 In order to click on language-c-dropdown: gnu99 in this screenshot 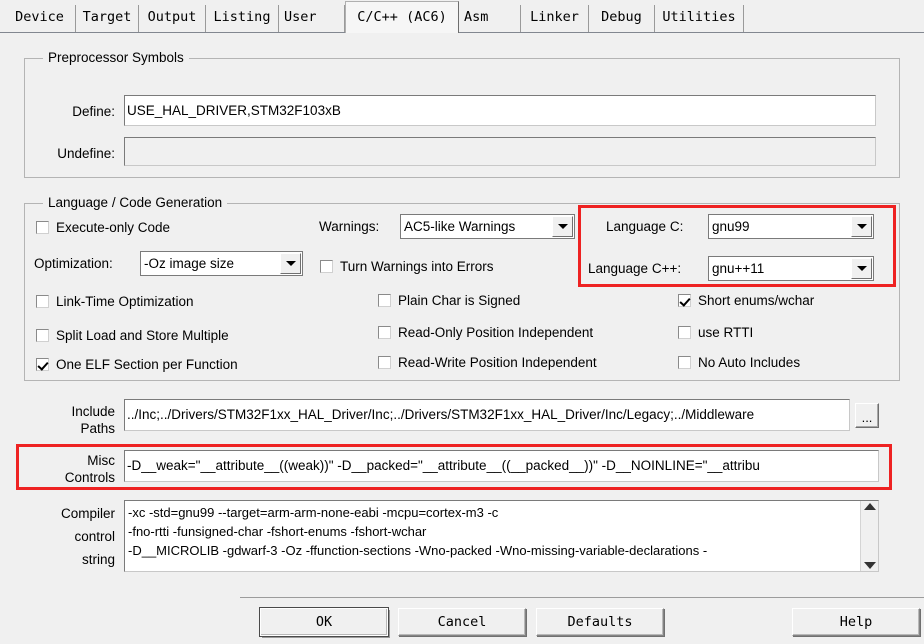, I will do `click(791, 226)`.